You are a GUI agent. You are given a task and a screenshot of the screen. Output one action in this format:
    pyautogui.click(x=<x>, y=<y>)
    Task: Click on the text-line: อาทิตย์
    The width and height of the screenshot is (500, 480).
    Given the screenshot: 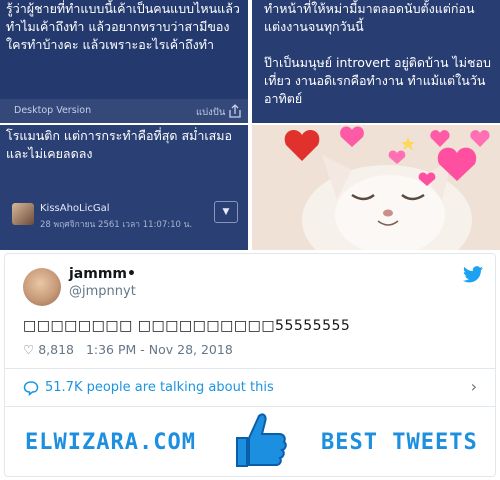 What is the action you would take?
    pyautogui.click(x=283, y=98)
    